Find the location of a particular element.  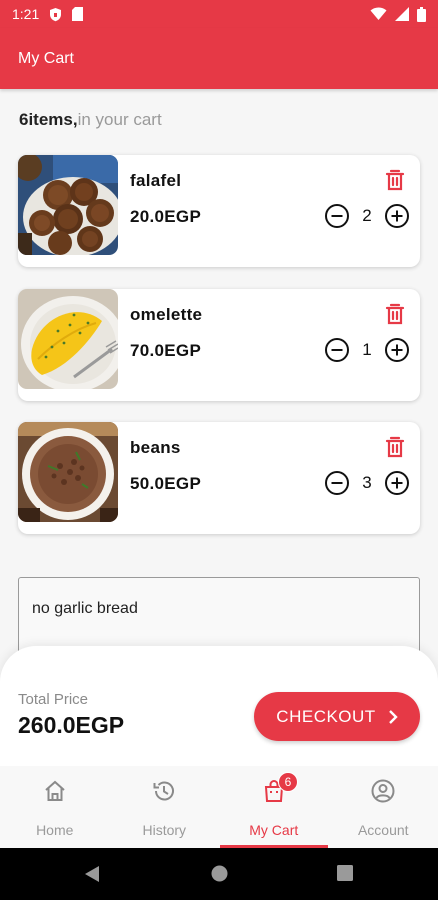

cart-item-card: falafel 20.0EGP 2 is located at coordinates (219, 211).